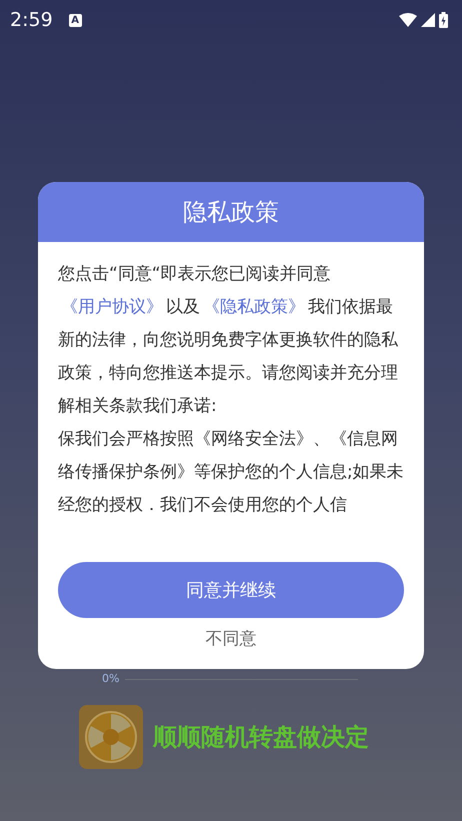 This screenshot has width=462, height=821. I want to click on wifi-icon, so click(408, 20).